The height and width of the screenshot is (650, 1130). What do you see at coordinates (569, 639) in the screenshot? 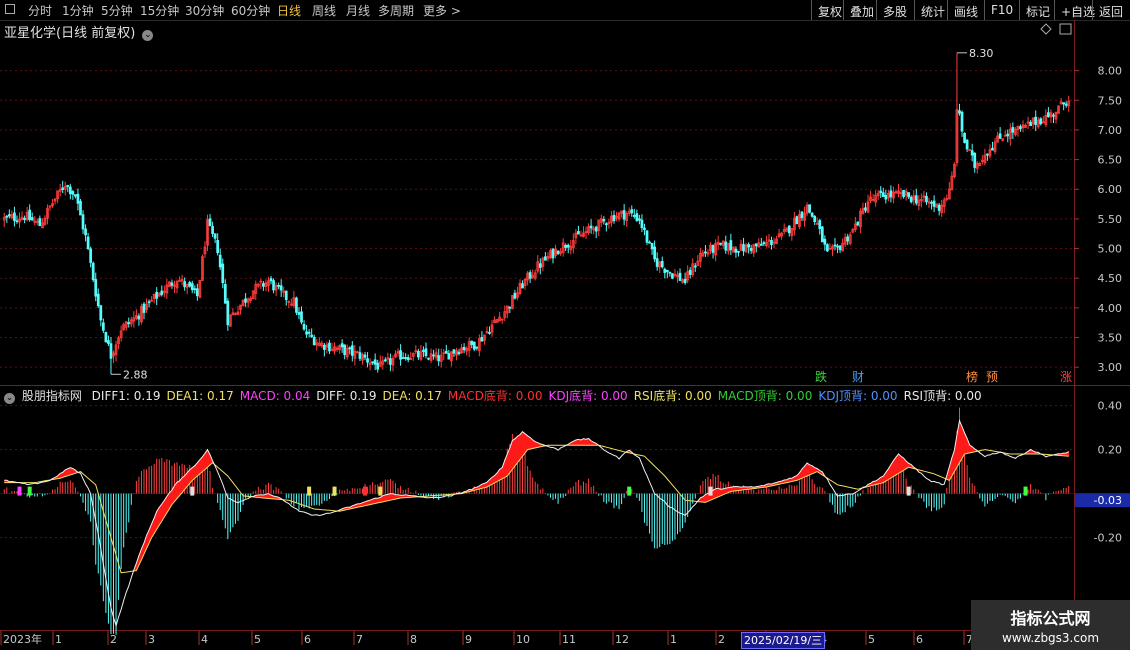
I see `x-axis-label: 11` at bounding box center [569, 639].